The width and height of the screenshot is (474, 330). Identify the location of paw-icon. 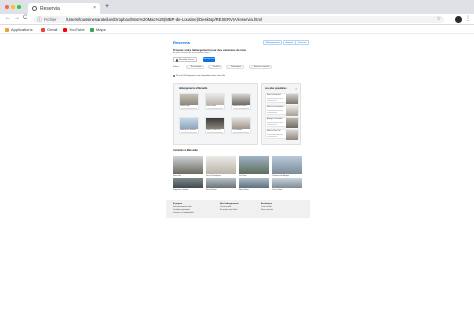
(252, 68).